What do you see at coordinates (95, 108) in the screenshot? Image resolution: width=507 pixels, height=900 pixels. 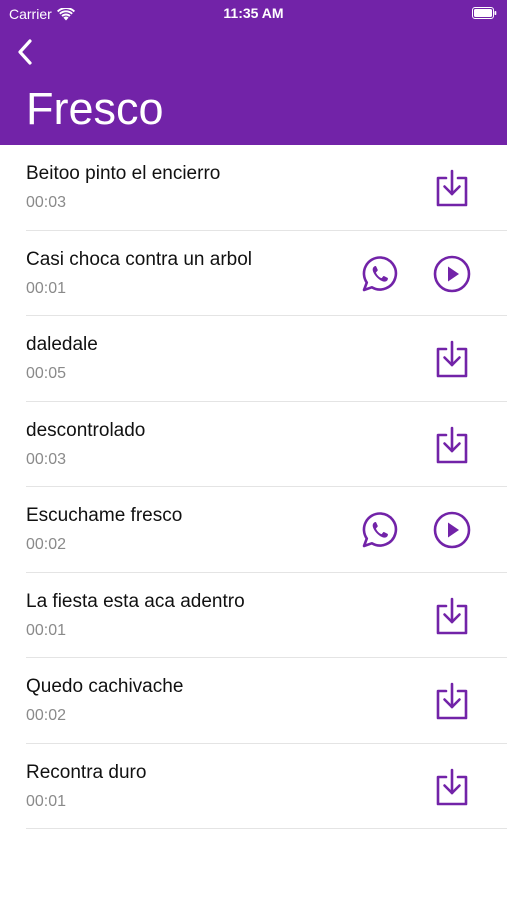 I see `page-title: Fresco` at bounding box center [95, 108].